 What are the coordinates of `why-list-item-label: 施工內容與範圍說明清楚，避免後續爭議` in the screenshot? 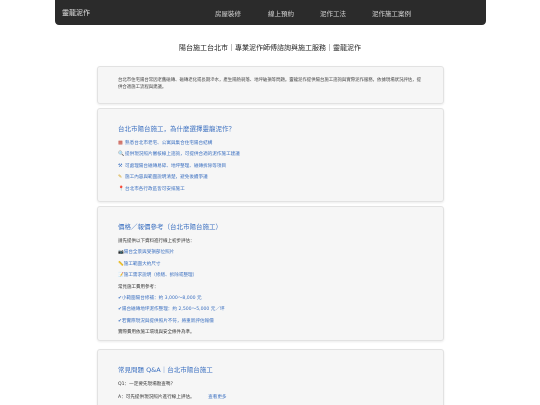 It's located at (166, 178).